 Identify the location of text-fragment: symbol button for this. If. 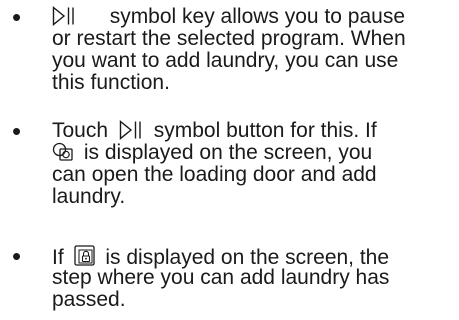
(265, 130).